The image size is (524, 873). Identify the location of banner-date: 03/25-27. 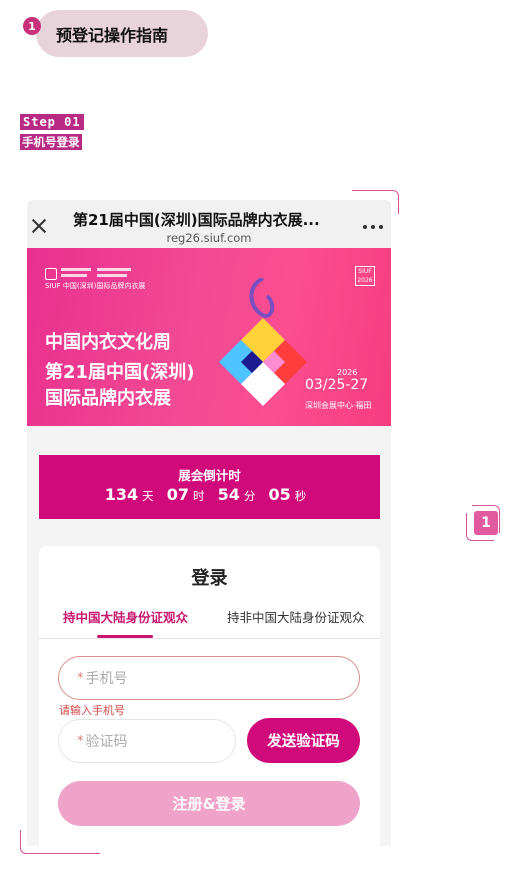
(337, 385).